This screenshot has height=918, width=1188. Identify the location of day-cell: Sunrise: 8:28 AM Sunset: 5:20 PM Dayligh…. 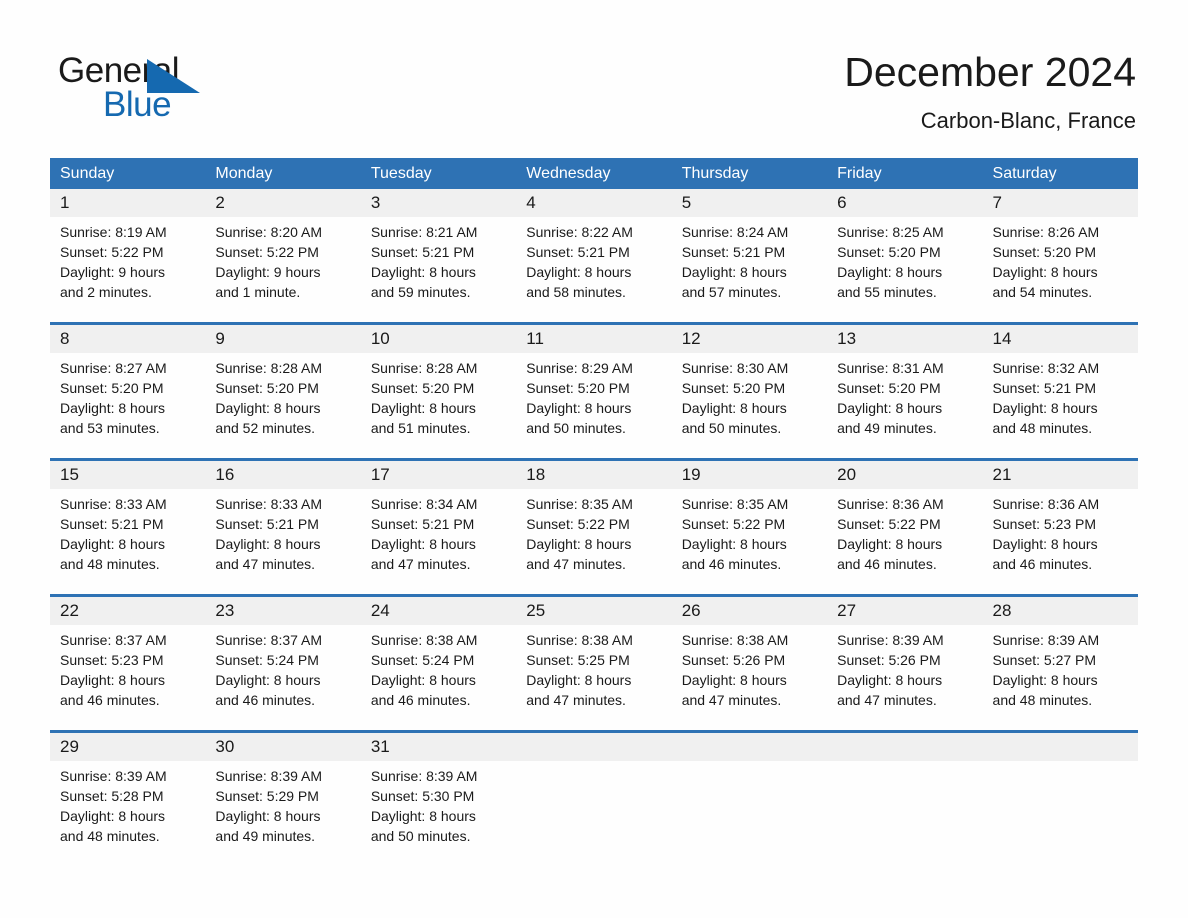
(438, 405).